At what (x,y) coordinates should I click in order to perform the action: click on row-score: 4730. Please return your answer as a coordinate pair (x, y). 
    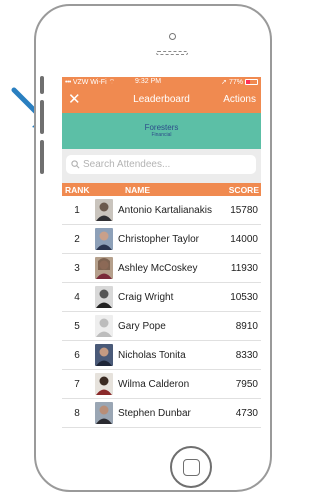
    Looking at the image, I should click on (246, 413).